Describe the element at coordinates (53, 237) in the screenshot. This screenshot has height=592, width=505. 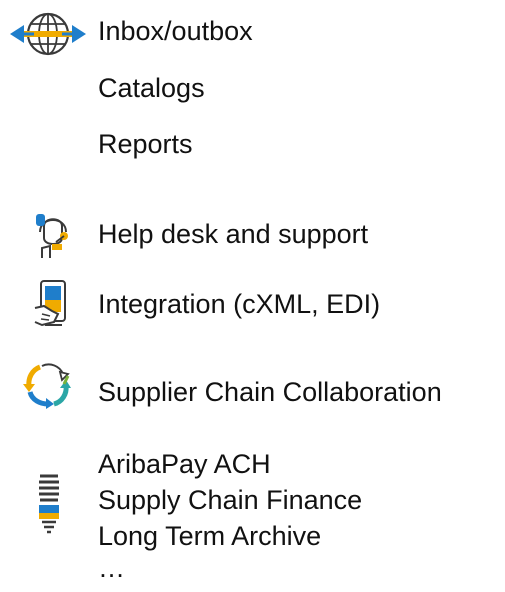
I see `headset-agent-icon` at that location.